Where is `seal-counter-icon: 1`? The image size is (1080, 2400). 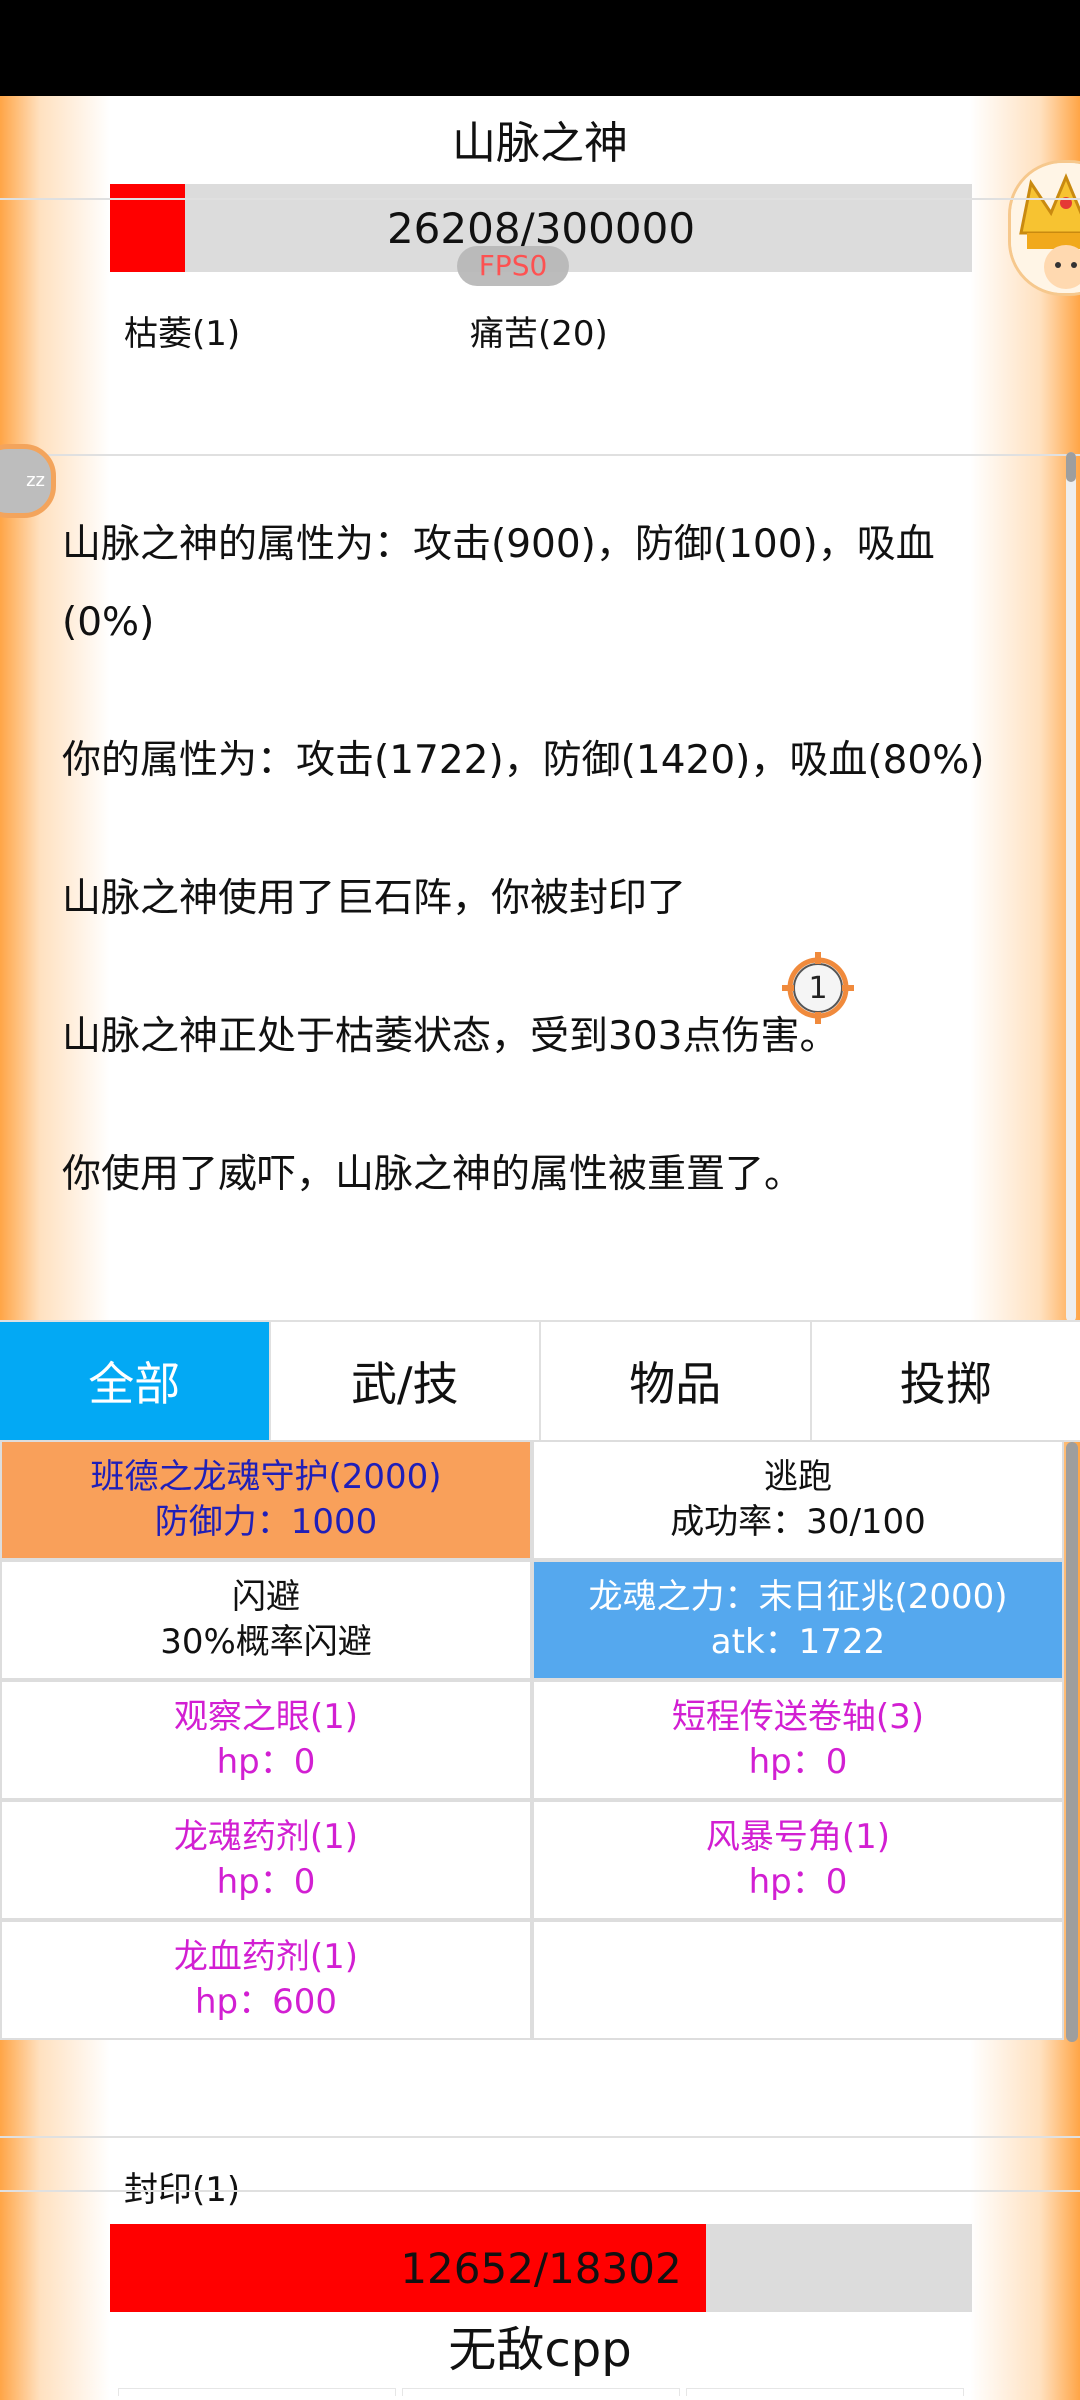 seal-counter-icon: 1 is located at coordinates (818, 988).